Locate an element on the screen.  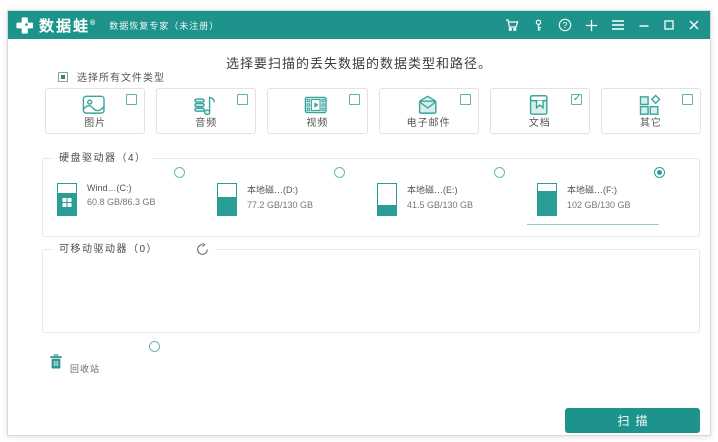
close-icon is located at coordinates (694, 25).